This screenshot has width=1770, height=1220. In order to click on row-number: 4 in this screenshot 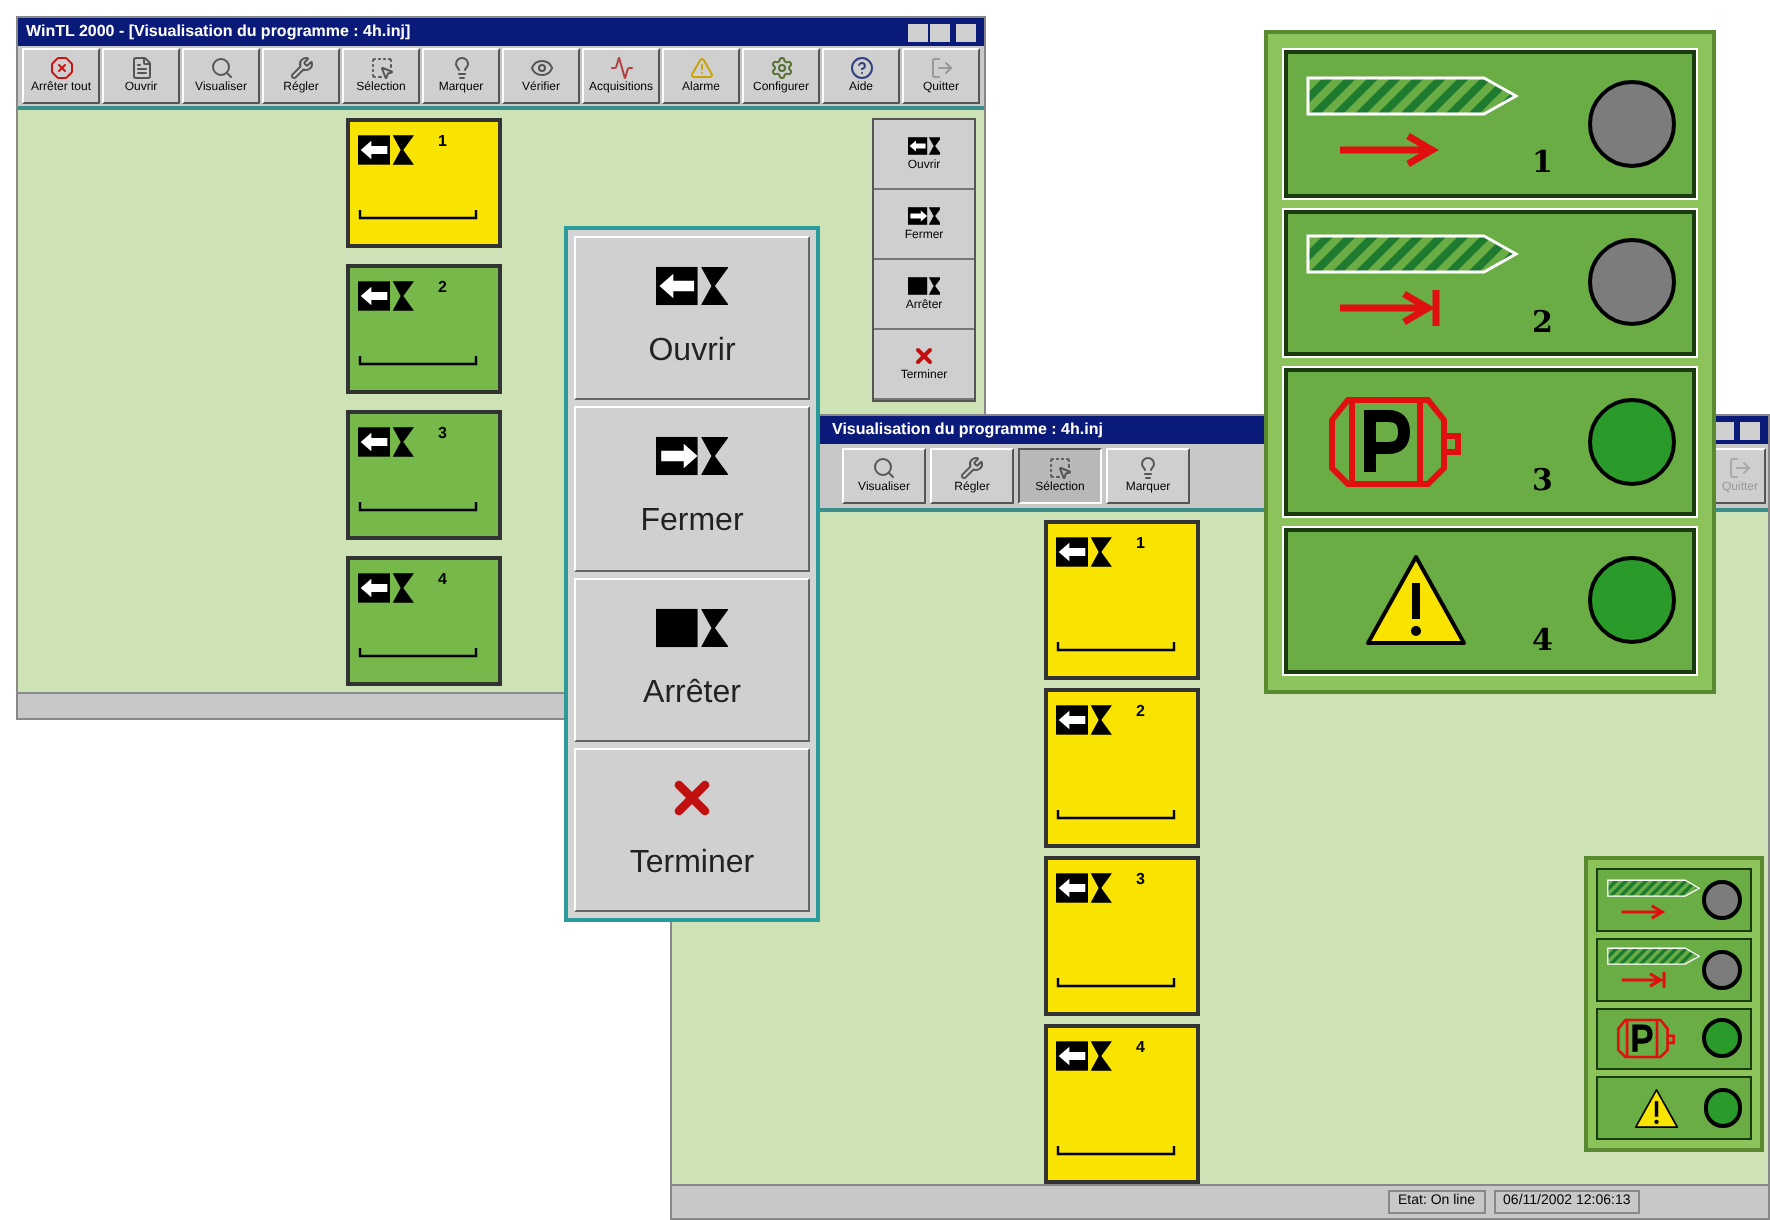, I will do `click(1542, 640)`.